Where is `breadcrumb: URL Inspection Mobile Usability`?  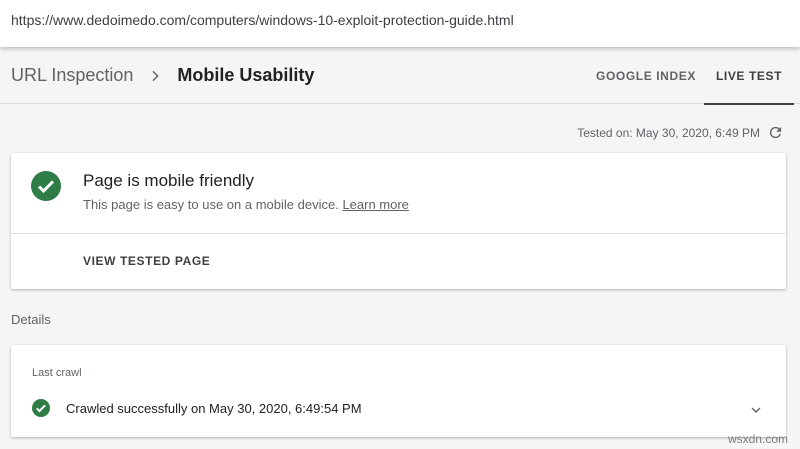 breadcrumb: URL Inspection Mobile Usability is located at coordinates (162, 75).